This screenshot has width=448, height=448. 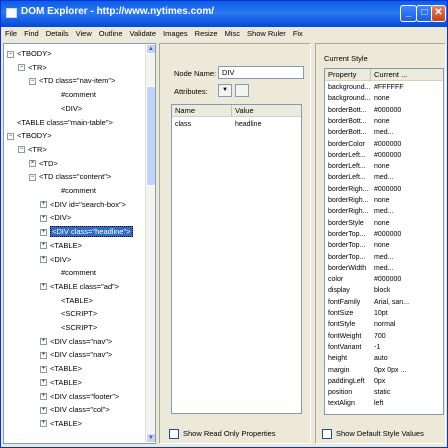 What do you see at coordinates (79, 396) in the screenshot?
I see `tree-node: + <DIV class="footer">` at bounding box center [79, 396].